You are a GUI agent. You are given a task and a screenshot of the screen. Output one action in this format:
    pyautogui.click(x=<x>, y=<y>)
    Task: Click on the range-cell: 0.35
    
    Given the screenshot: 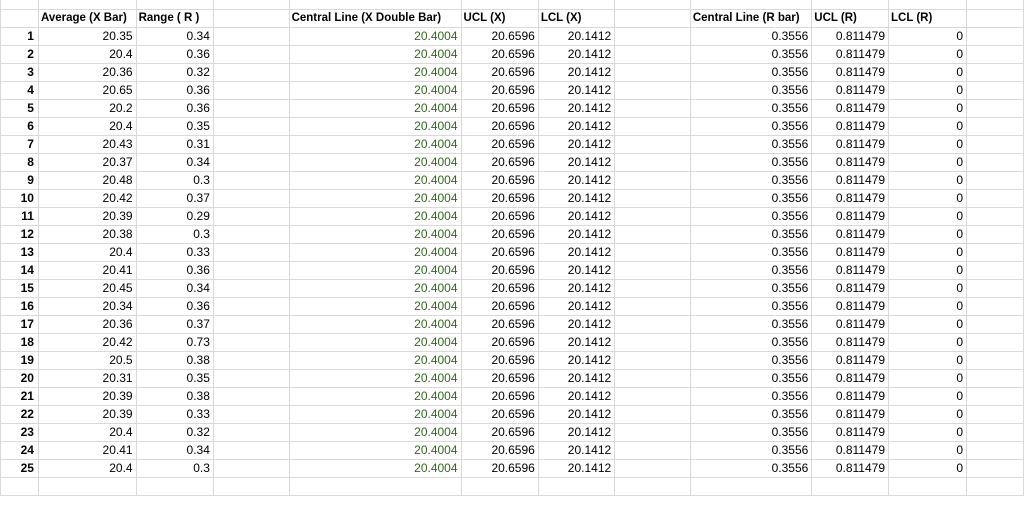 What is the action you would take?
    pyautogui.click(x=174, y=378)
    